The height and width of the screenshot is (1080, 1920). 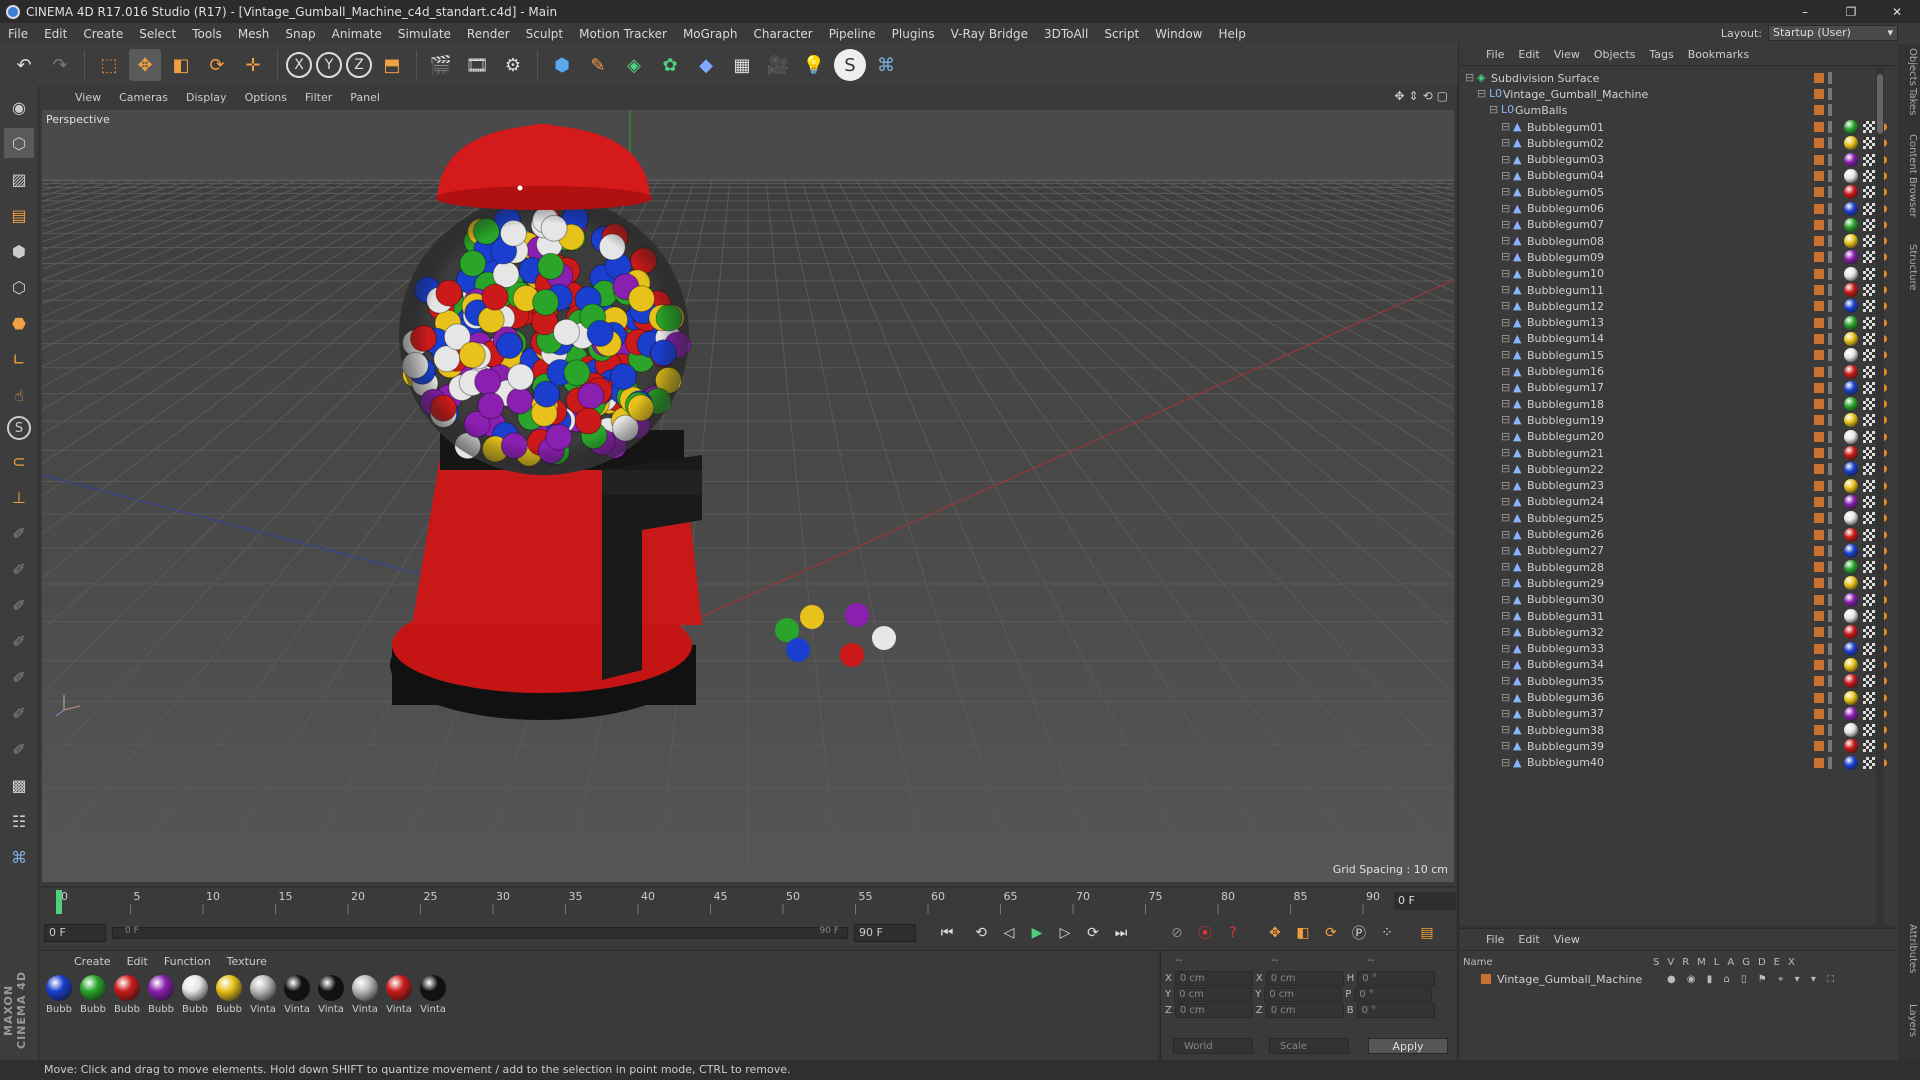 I want to click on viewport-menu-panel: Panel, so click(x=365, y=97).